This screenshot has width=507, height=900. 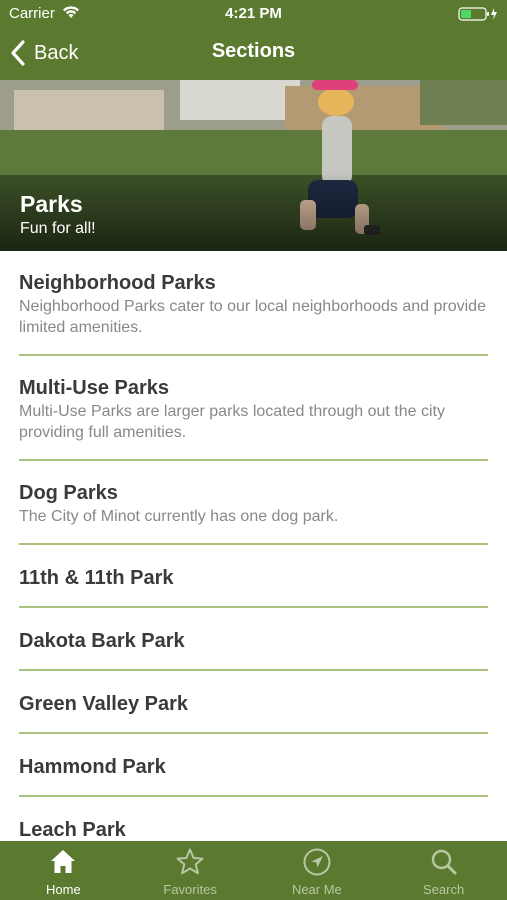 I want to click on status-bar: Carrier 4:21 PM, so click(x=253, y=14).